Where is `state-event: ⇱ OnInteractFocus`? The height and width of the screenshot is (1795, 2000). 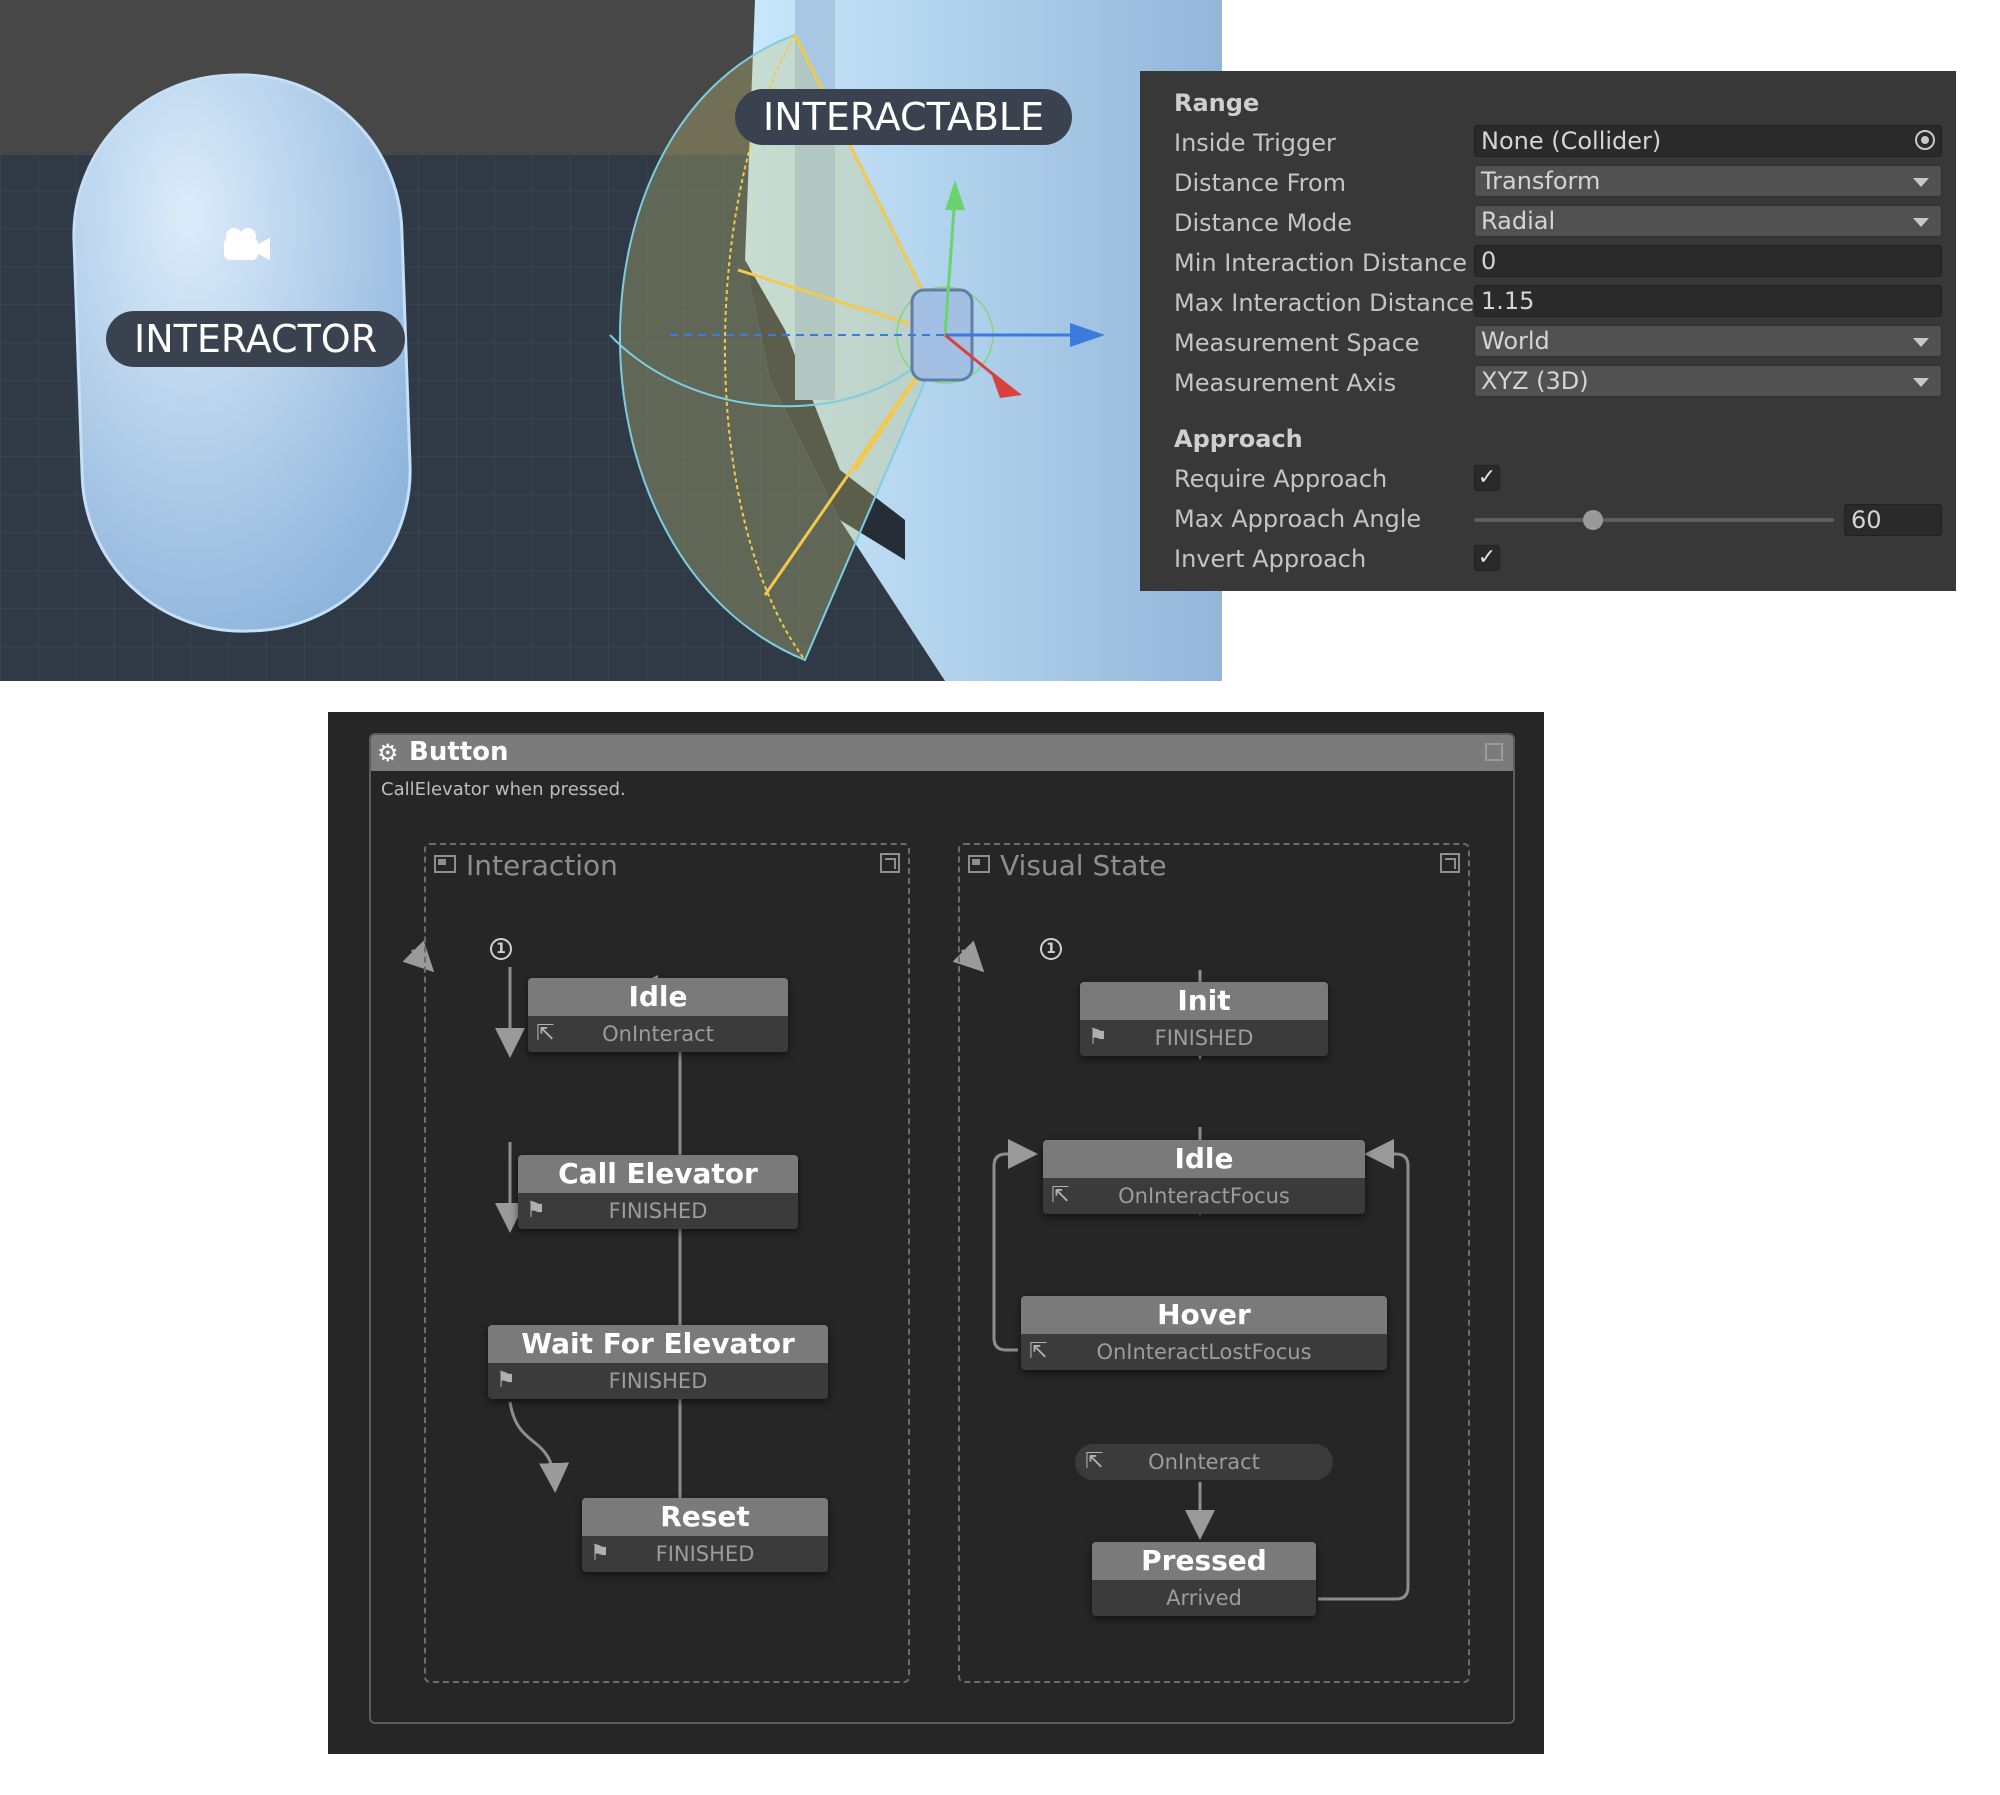 state-event: ⇱ OnInteractFocus is located at coordinates (1204, 1196).